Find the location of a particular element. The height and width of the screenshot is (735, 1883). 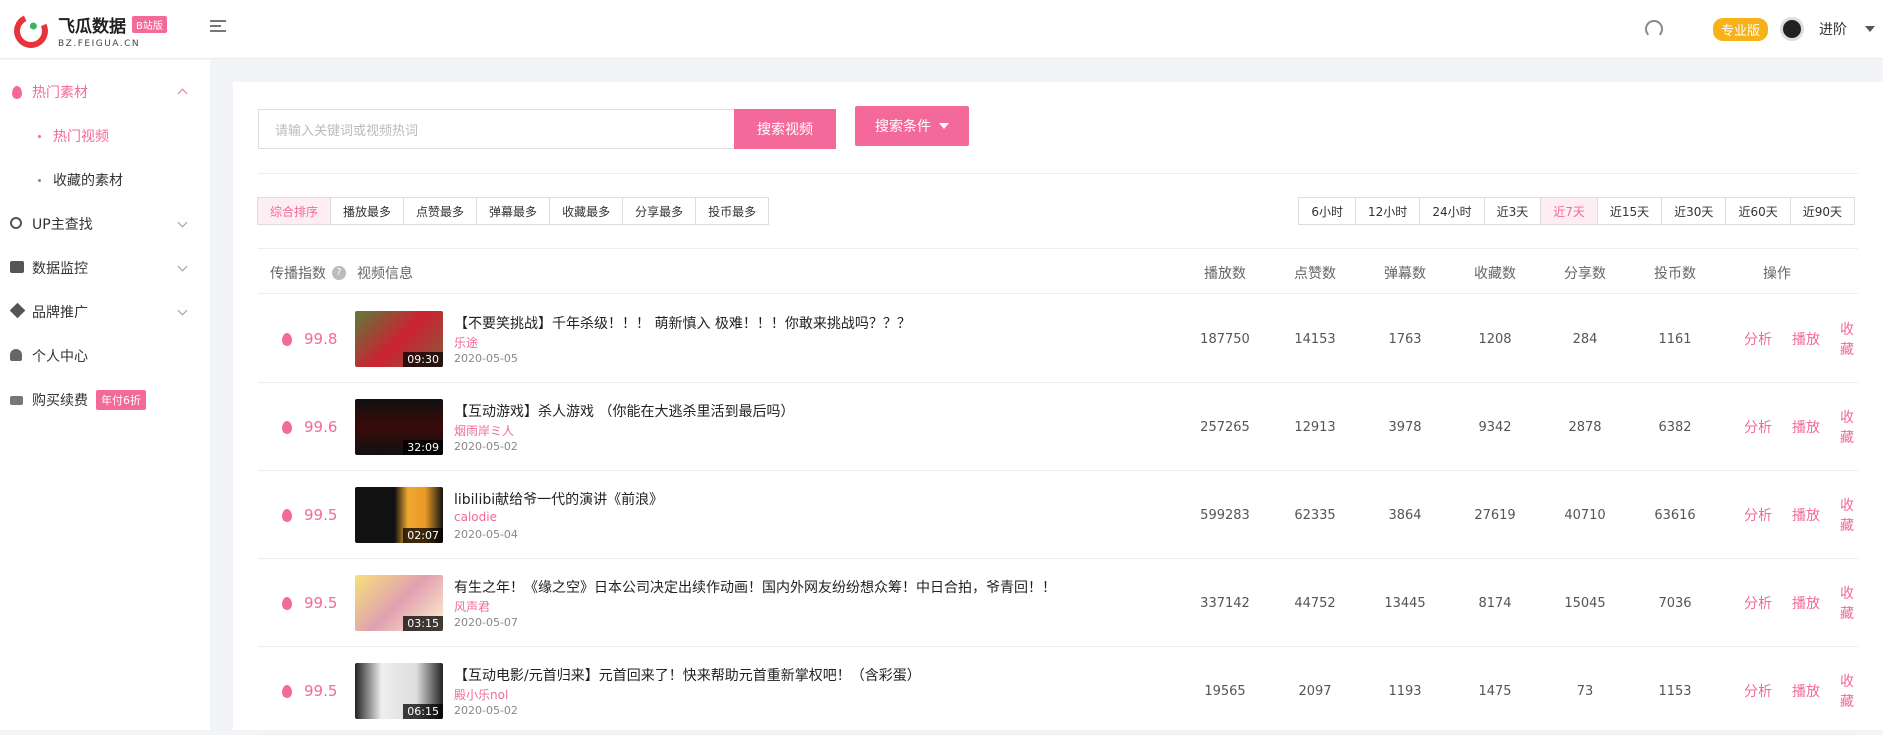

diamond-icon is located at coordinates (17, 310).